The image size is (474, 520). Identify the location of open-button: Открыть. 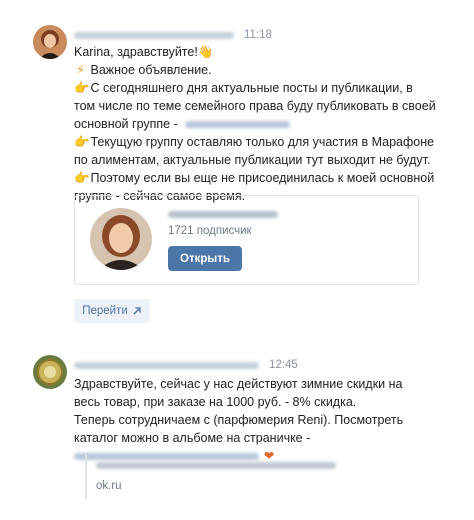
(205, 258).